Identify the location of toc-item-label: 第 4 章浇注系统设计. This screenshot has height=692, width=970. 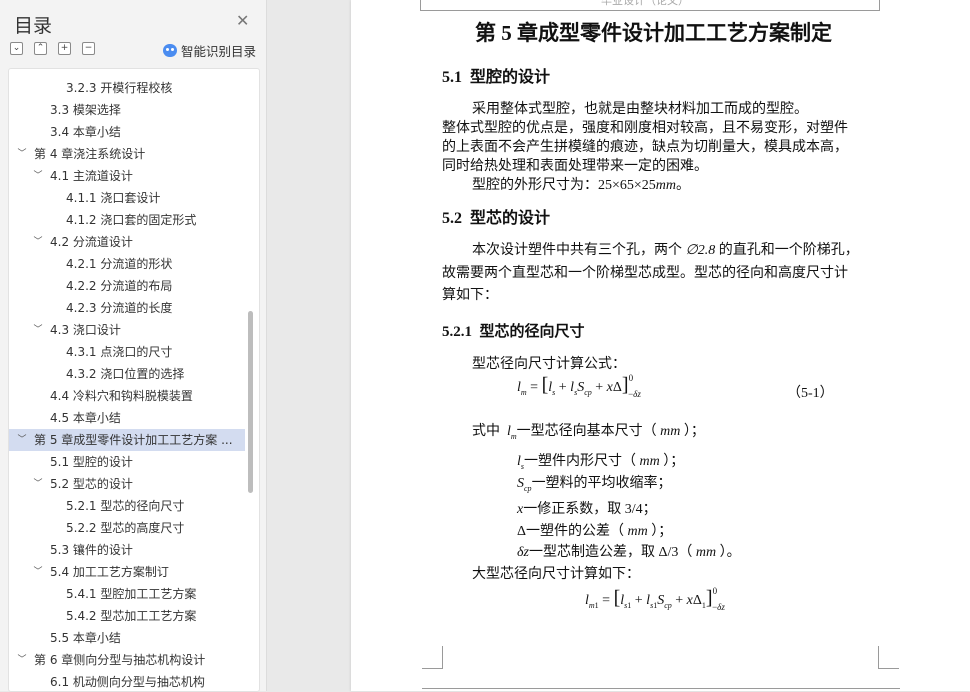
(90, 154).